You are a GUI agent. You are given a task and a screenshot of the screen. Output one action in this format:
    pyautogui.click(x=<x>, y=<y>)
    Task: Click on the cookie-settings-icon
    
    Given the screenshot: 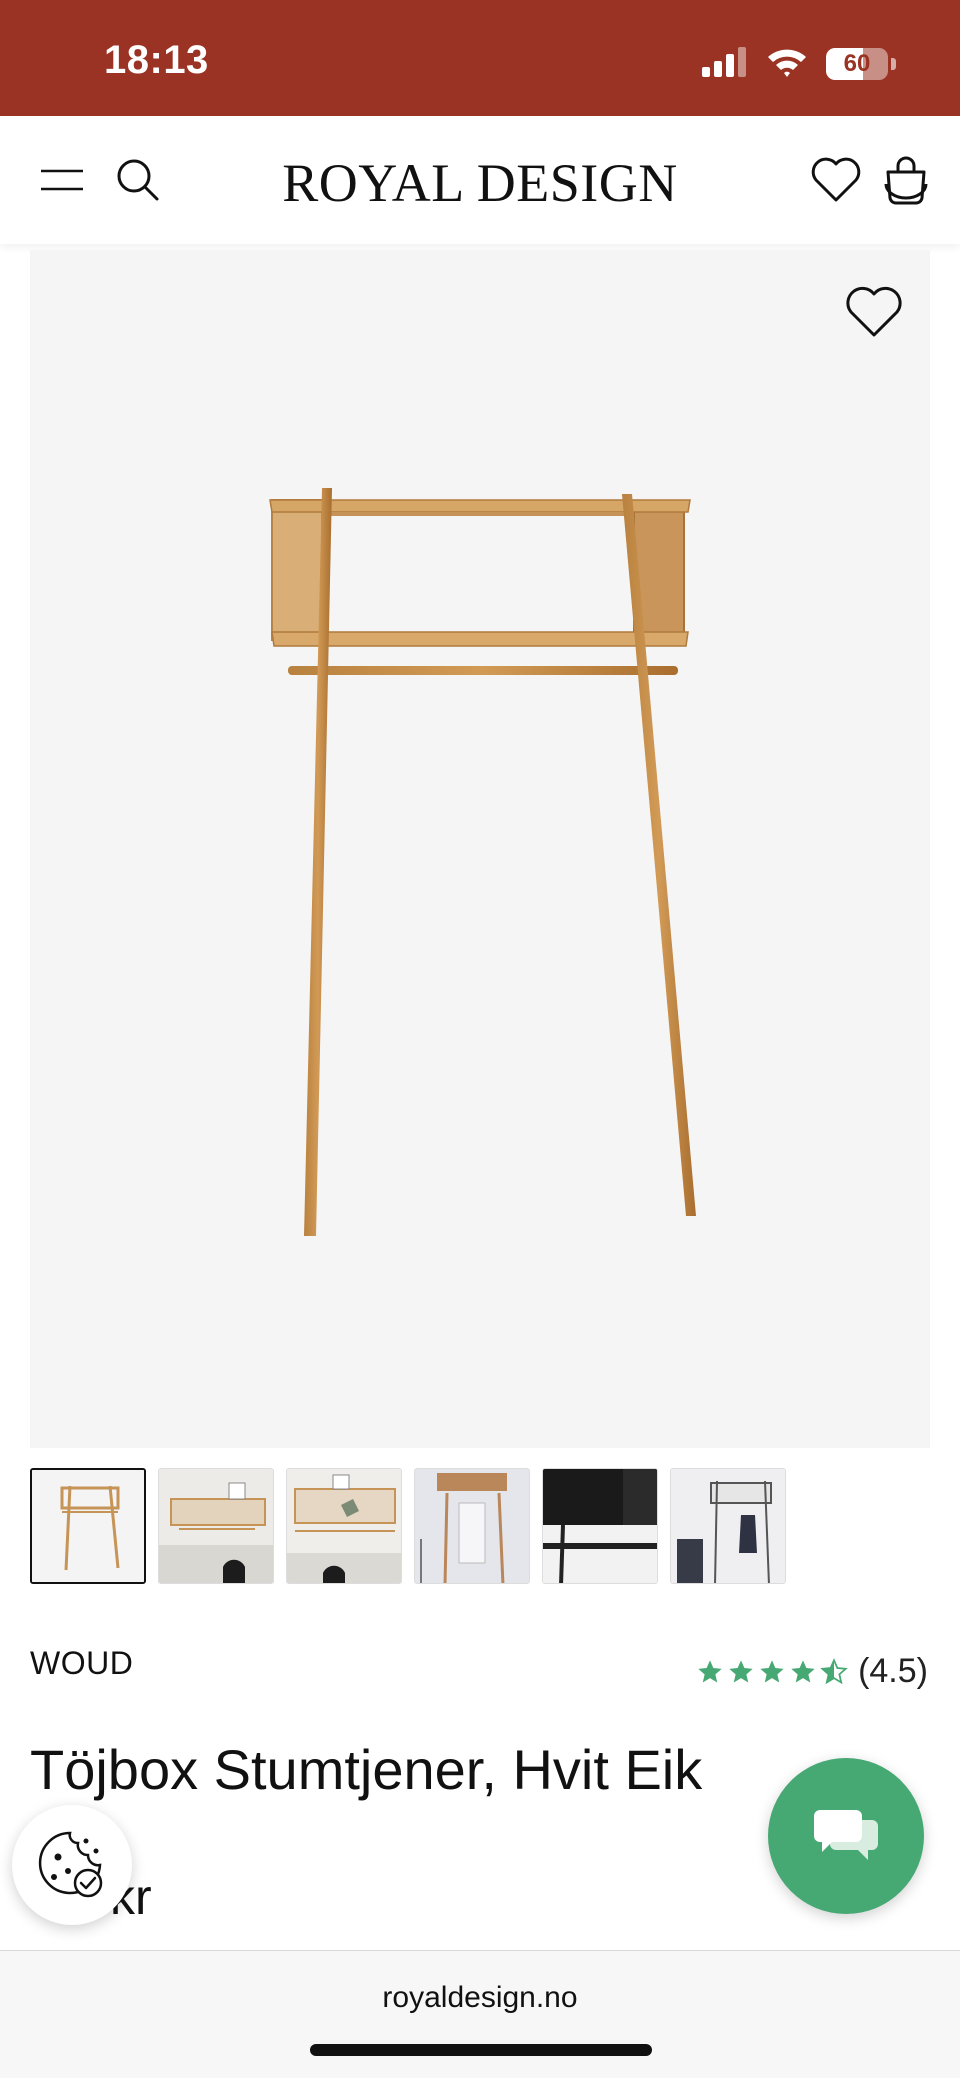 What is the action you would take?
    pyautogui.click(x=70, y=1864)
    